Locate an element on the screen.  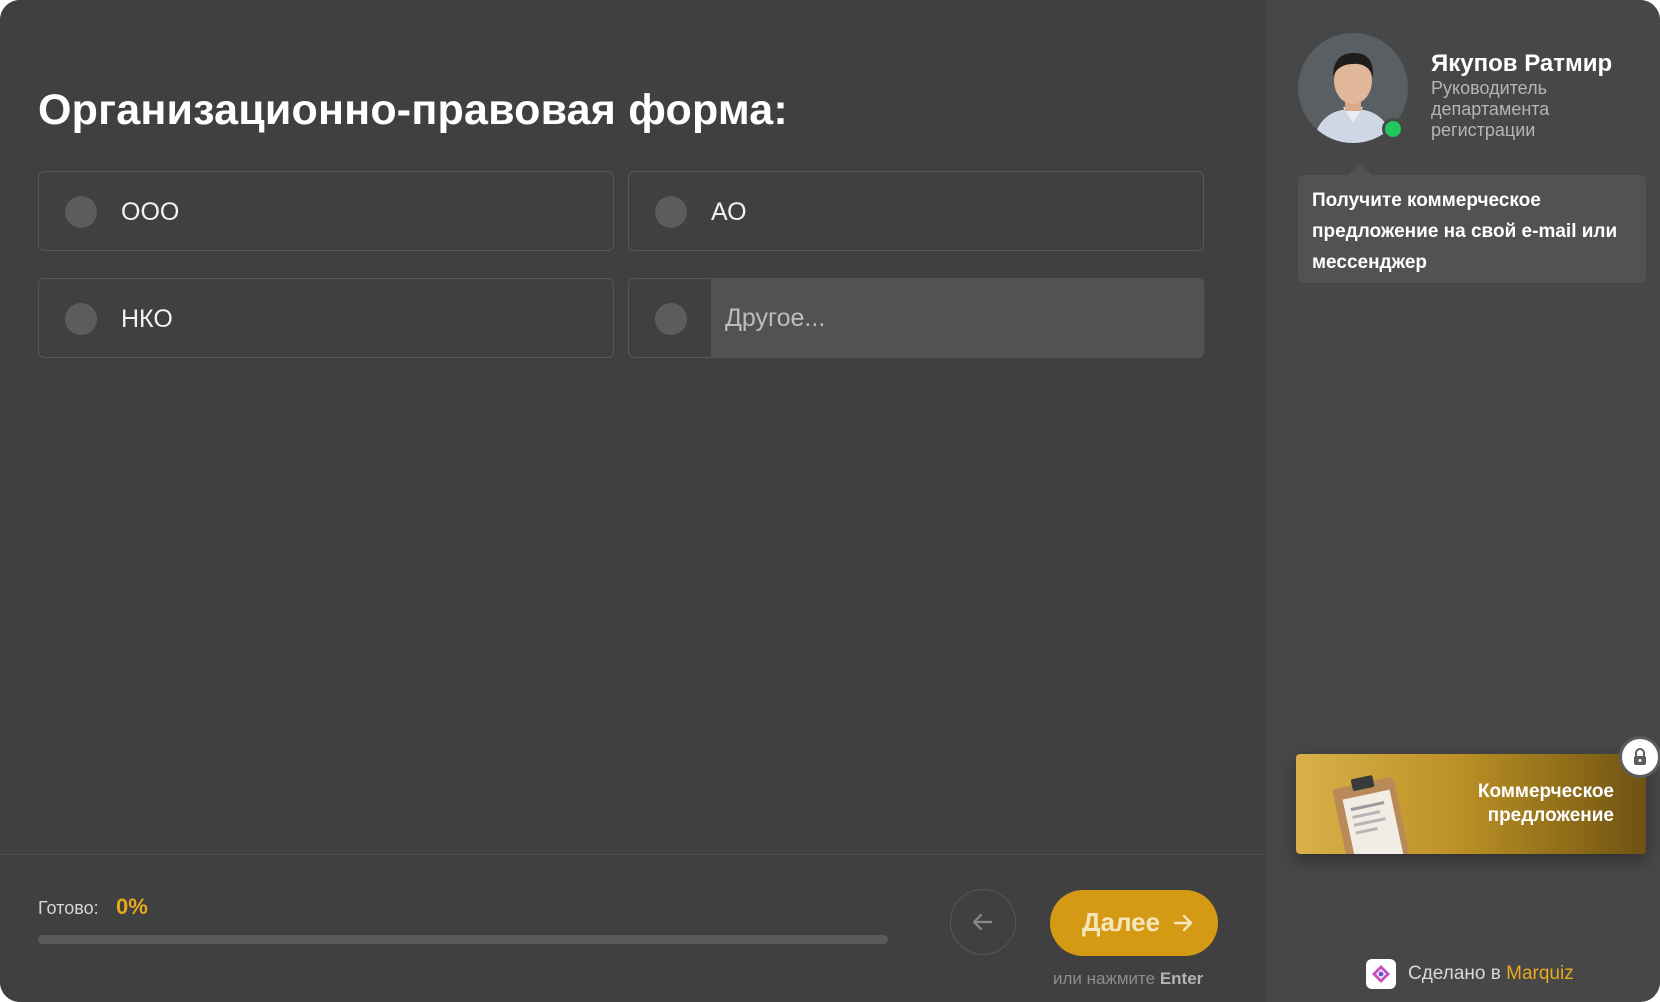
speech-bubble-tail is located at coordinates (1360, 169).